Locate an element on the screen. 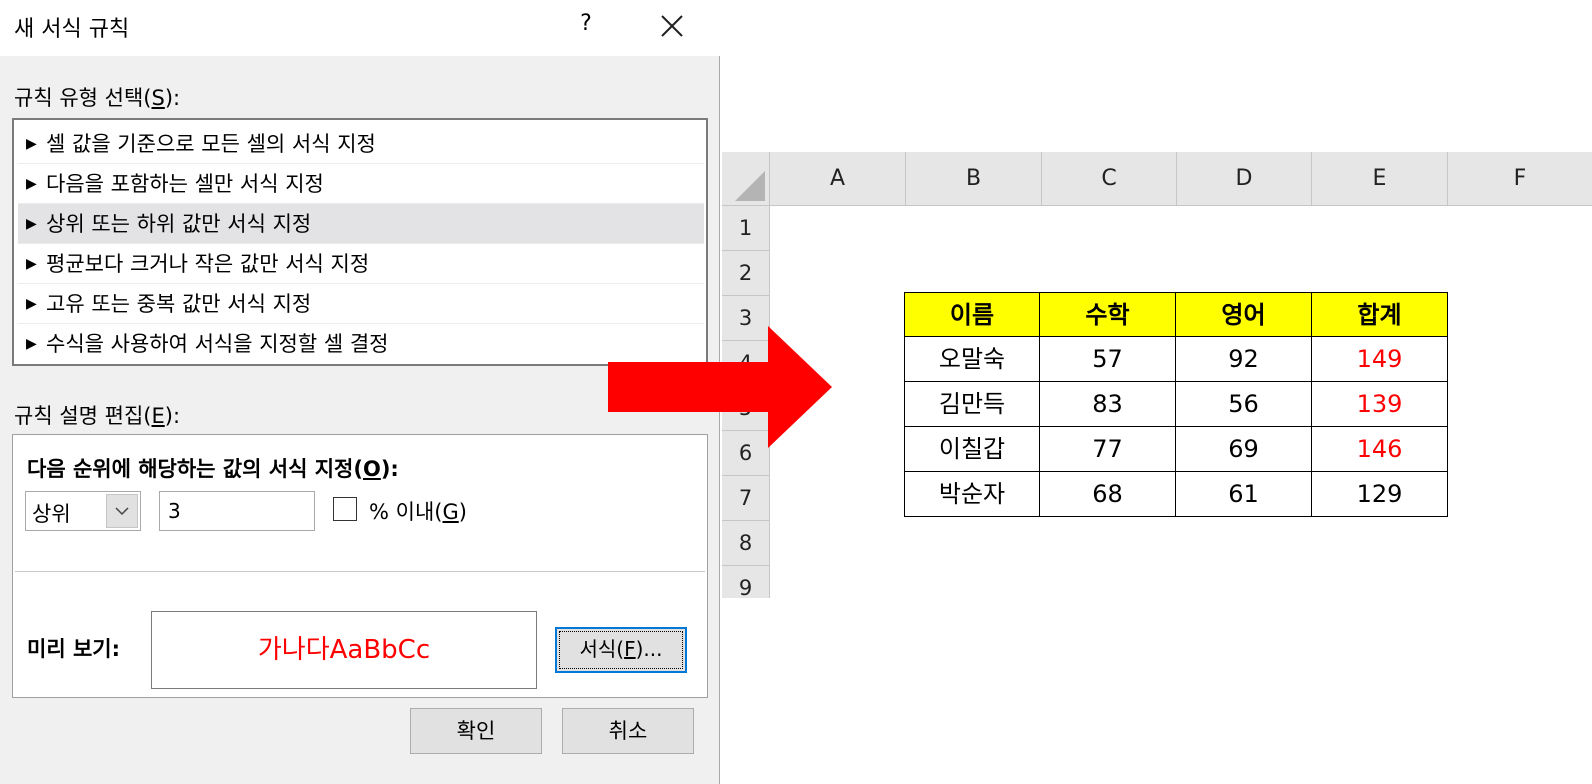 Image resolution: width=1592 pixels, height=784 pixels. rule-type-item: ▶ 평균보다 크거나 작은 값만 서식 지정 is located at coordinates (361, 264).